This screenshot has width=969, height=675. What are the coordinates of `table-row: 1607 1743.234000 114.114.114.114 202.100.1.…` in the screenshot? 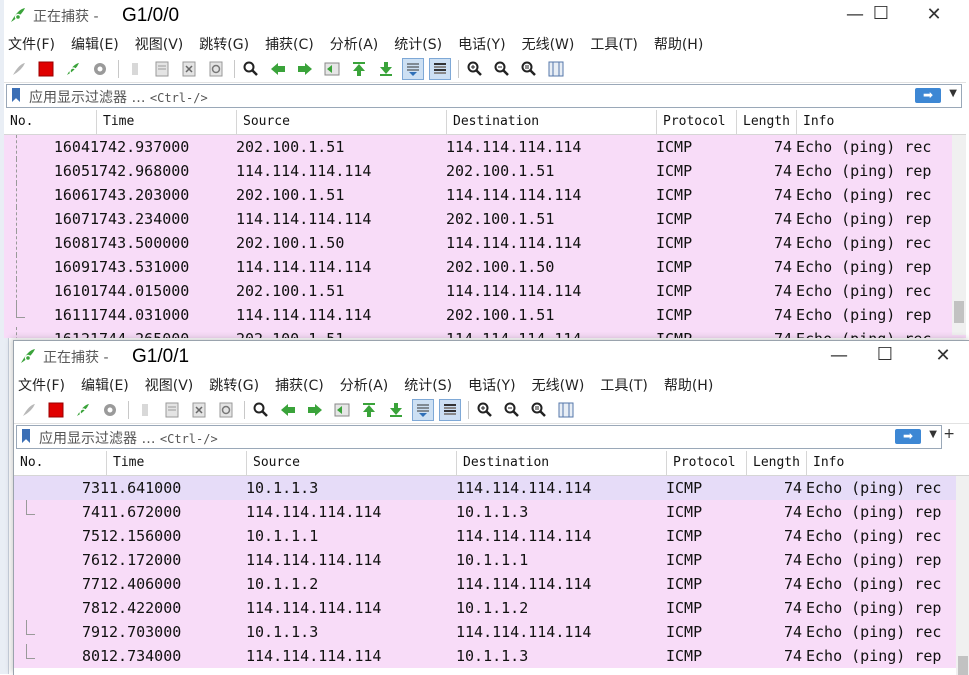 It's located at (485, 219).